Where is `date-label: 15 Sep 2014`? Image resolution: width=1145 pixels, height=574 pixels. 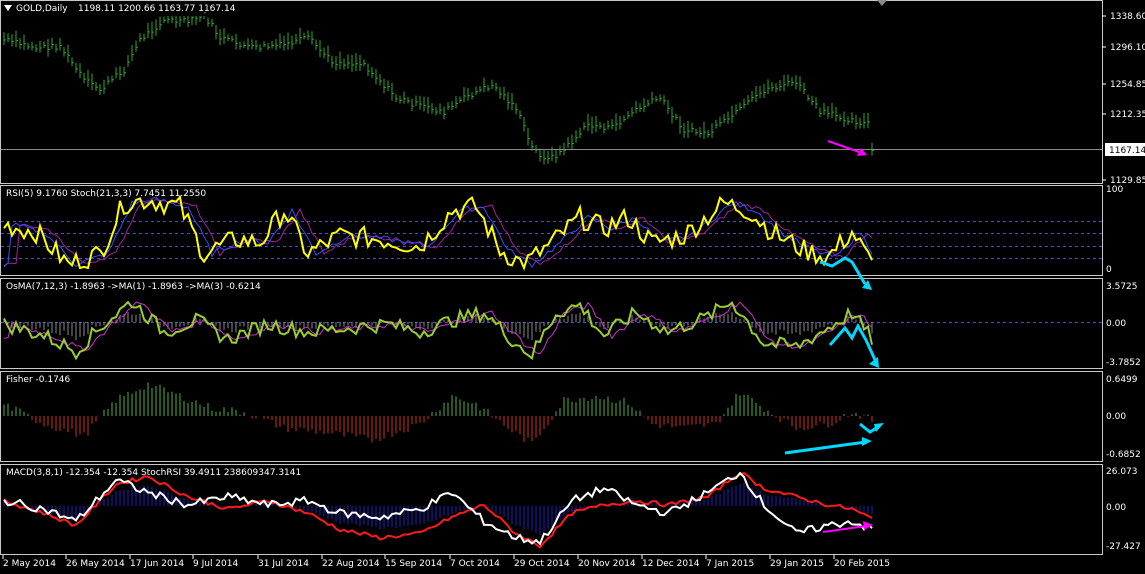
date-label: 15 Sep 2014 is located at coordinates (413, 564).